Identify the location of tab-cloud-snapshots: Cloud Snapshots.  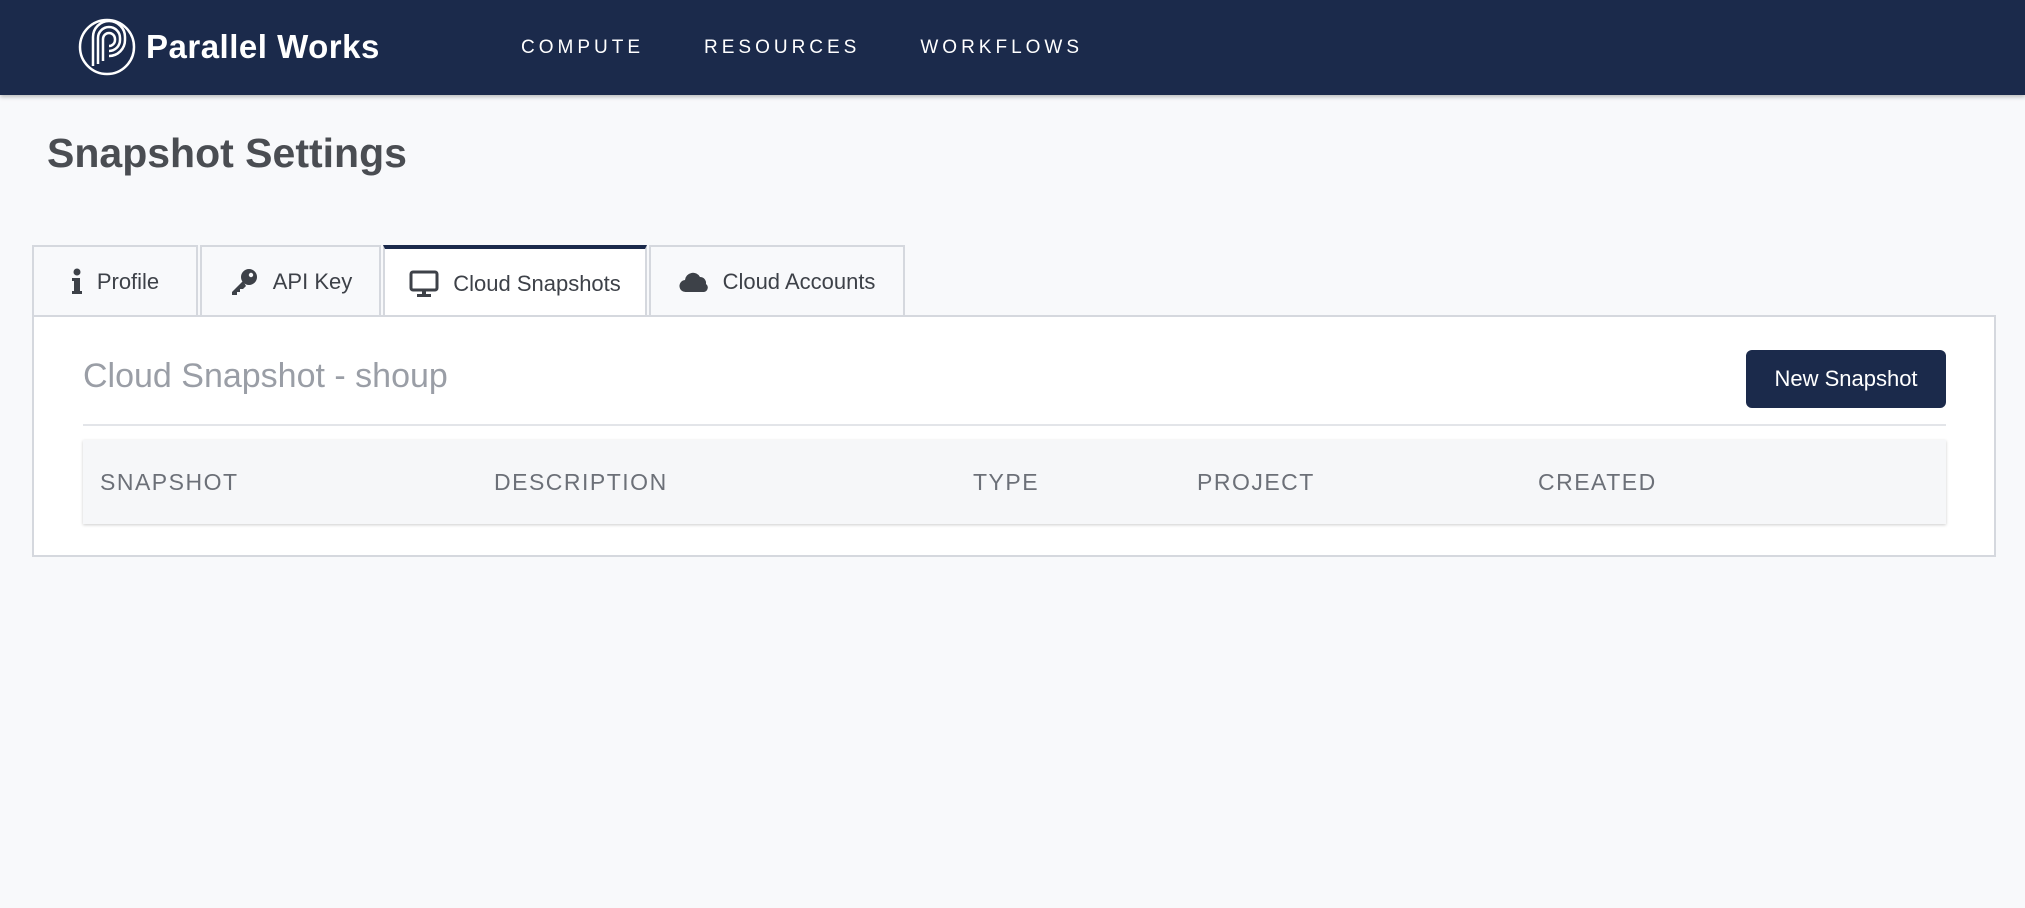
(515, 281).